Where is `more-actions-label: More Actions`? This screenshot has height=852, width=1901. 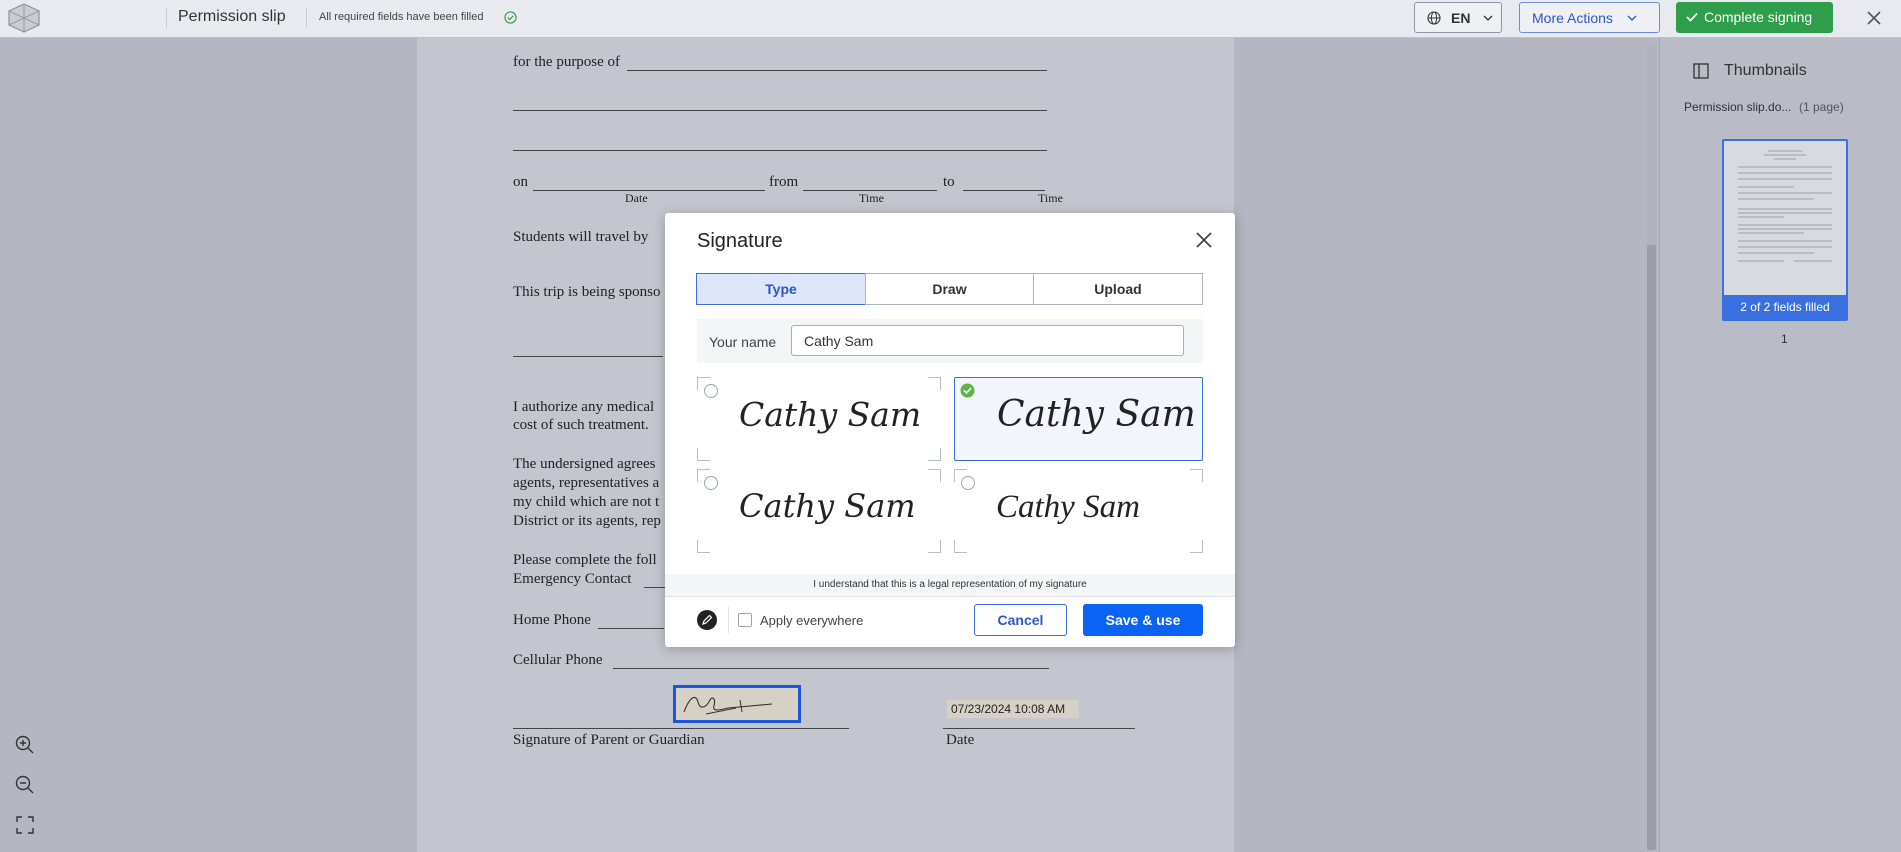 more-actions-label: More Actions is located at coordinates (1572, 18).